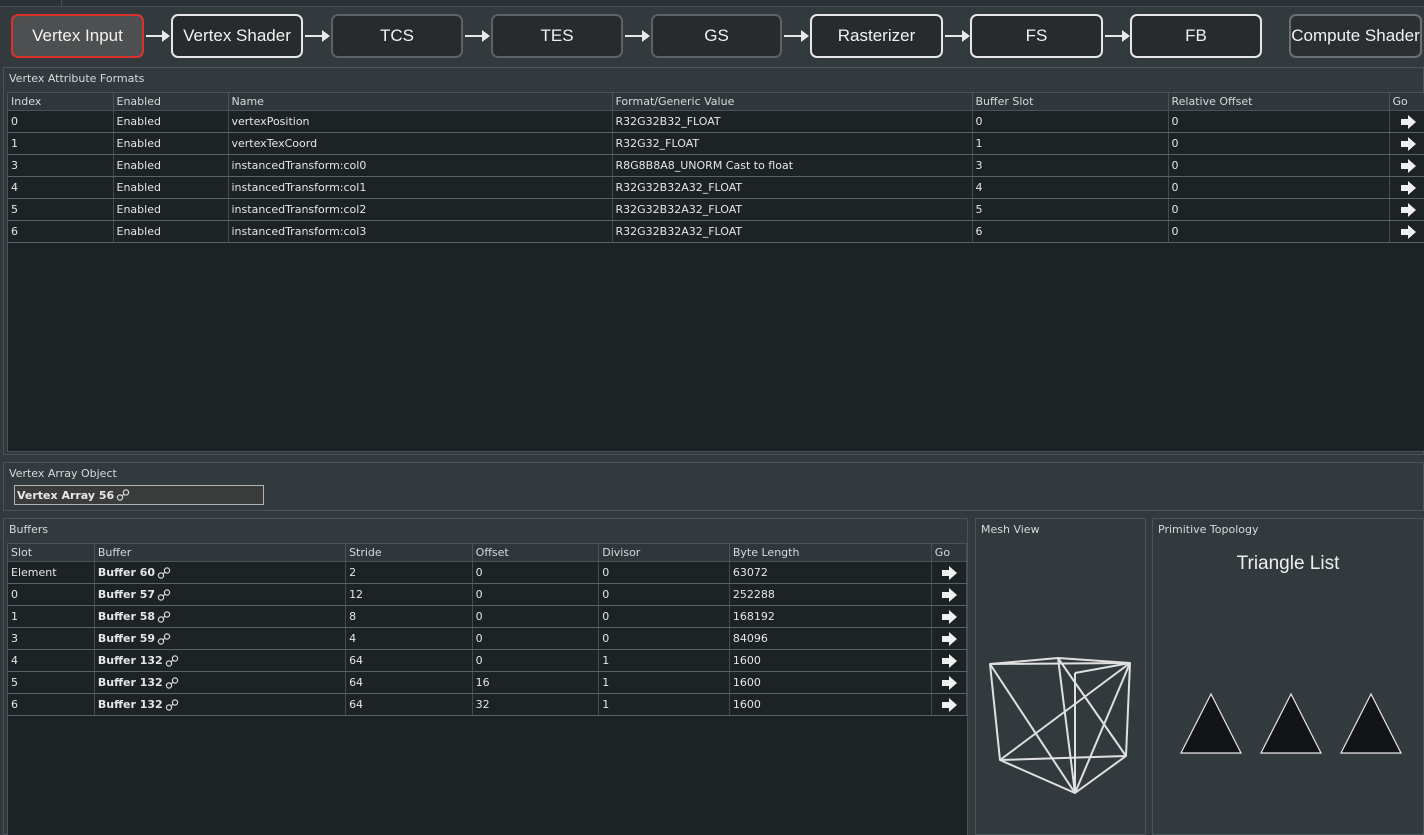  Describe the element at coordinates (77, 36) in the screenshot. I see `stage-vertex-input: Vertex Input` at that location.